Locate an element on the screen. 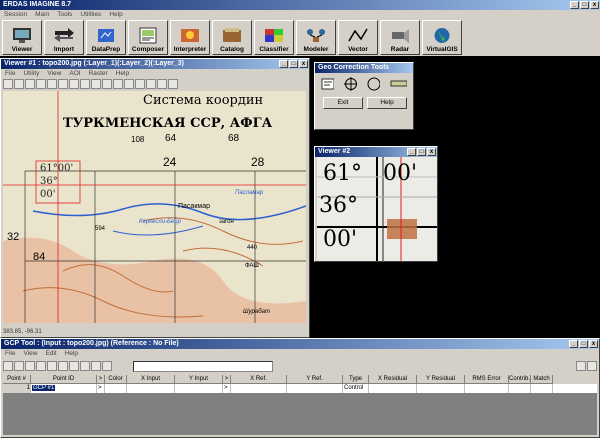 This screenshot has width=600, height=438. cell-point-id: GCP #1 is located at coordinates (64, 388).